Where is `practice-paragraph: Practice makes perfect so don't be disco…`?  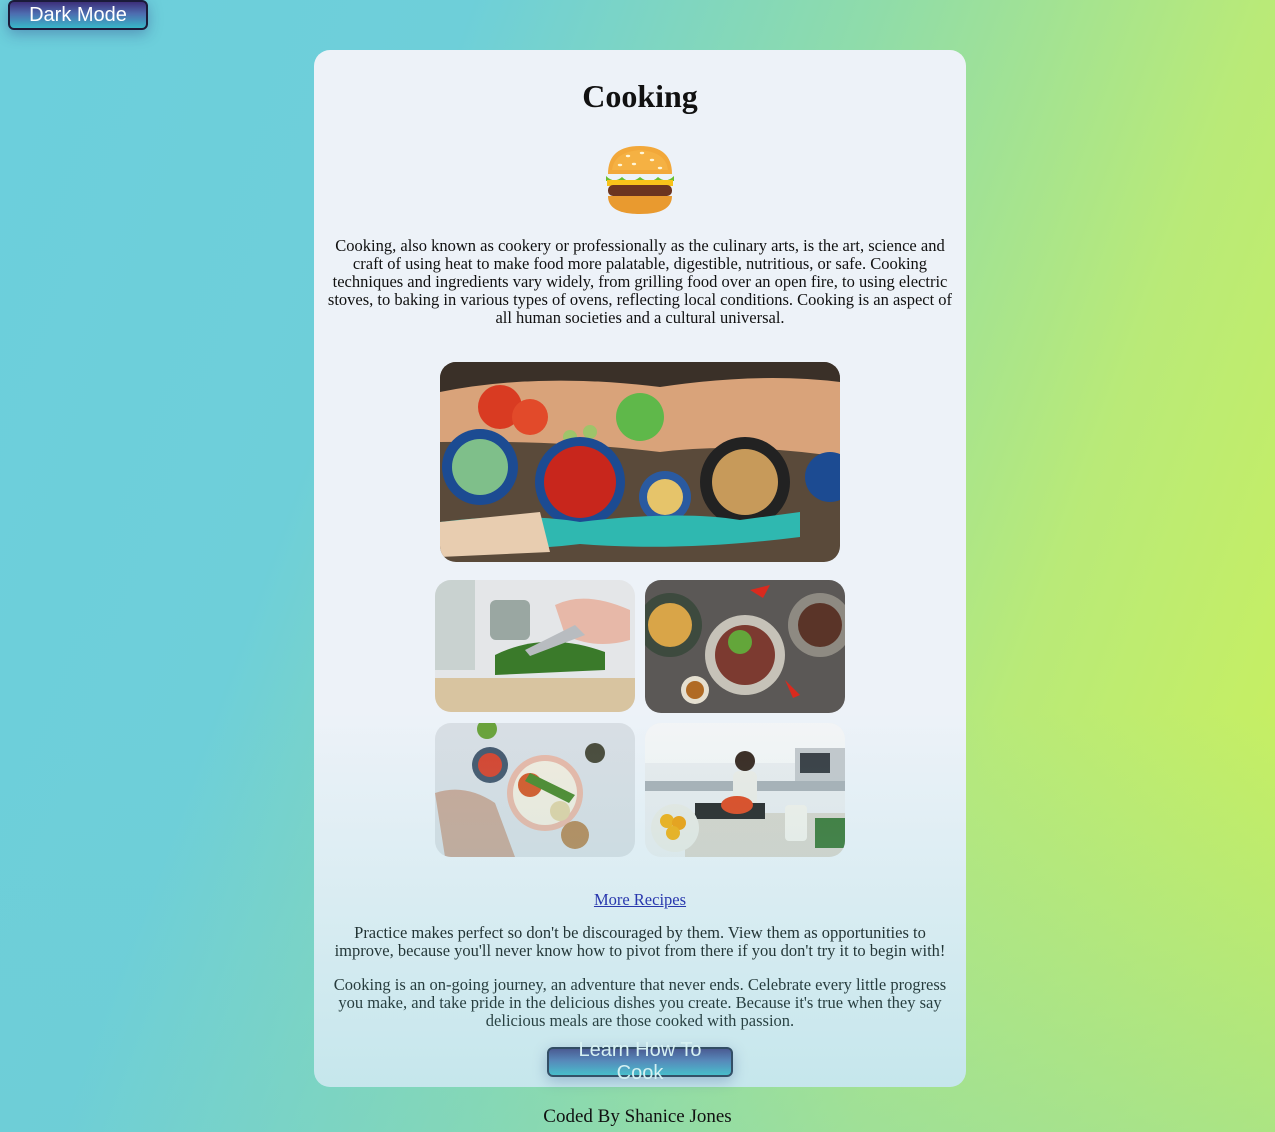 practice-paragraph: Practice makes perfect so don't be disco… is located at coordinates (640, 941).